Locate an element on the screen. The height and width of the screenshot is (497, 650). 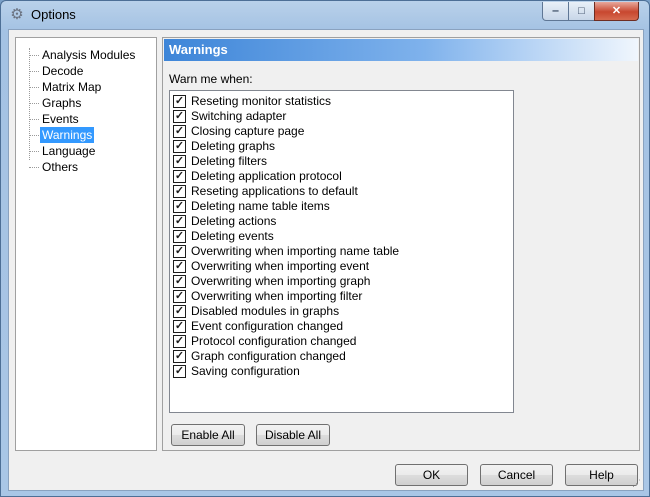
tree-item: Decode is located at coordinates (86, 71).